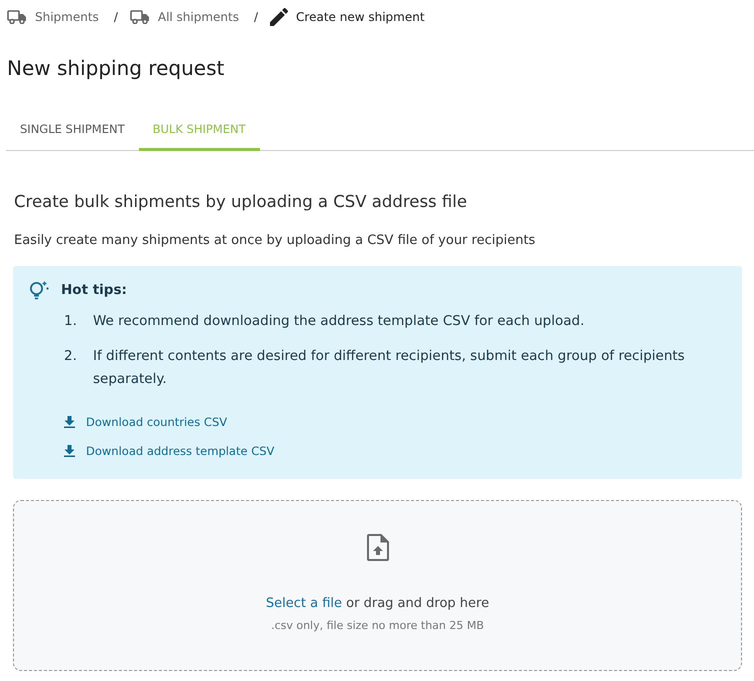 The width and height of the screenshot is (754, 681). Describe the element at coordinates (377, 547) in the screenshot. I see `file-upload-icon` at that location.